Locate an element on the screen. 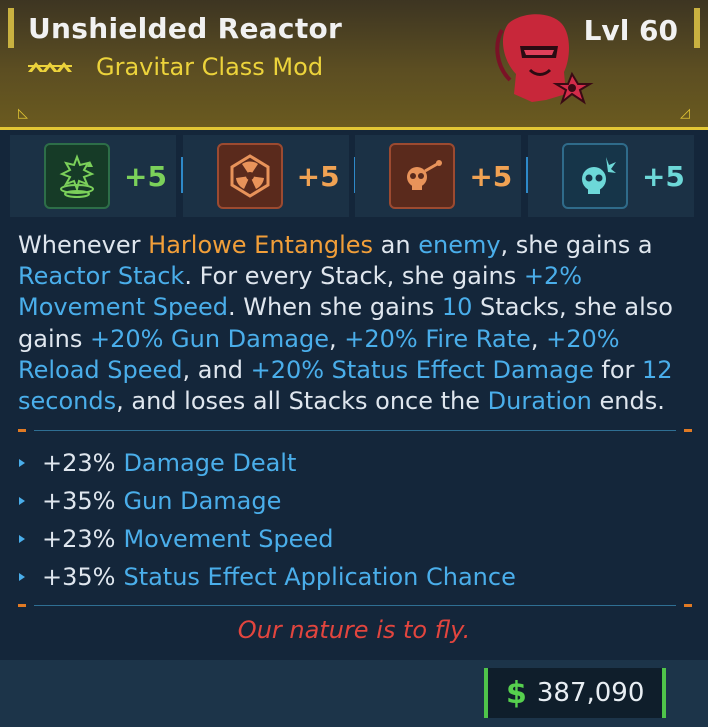 Image resolution: width=708 pixels, height=727 pixels. stat-row: +35% Status Effect Application Chance is located at coordinates (354, 577).